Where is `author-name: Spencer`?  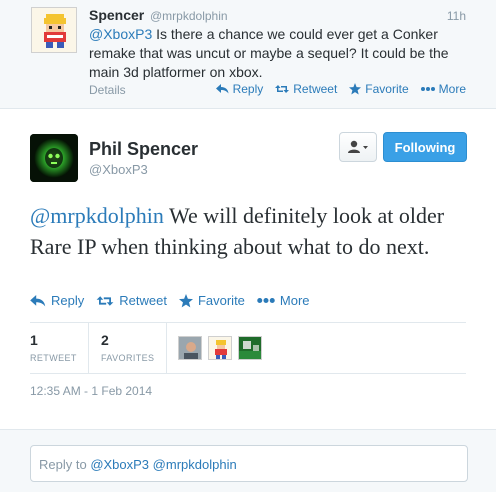 author-name: Spencer is located at coordinates (116, 15).